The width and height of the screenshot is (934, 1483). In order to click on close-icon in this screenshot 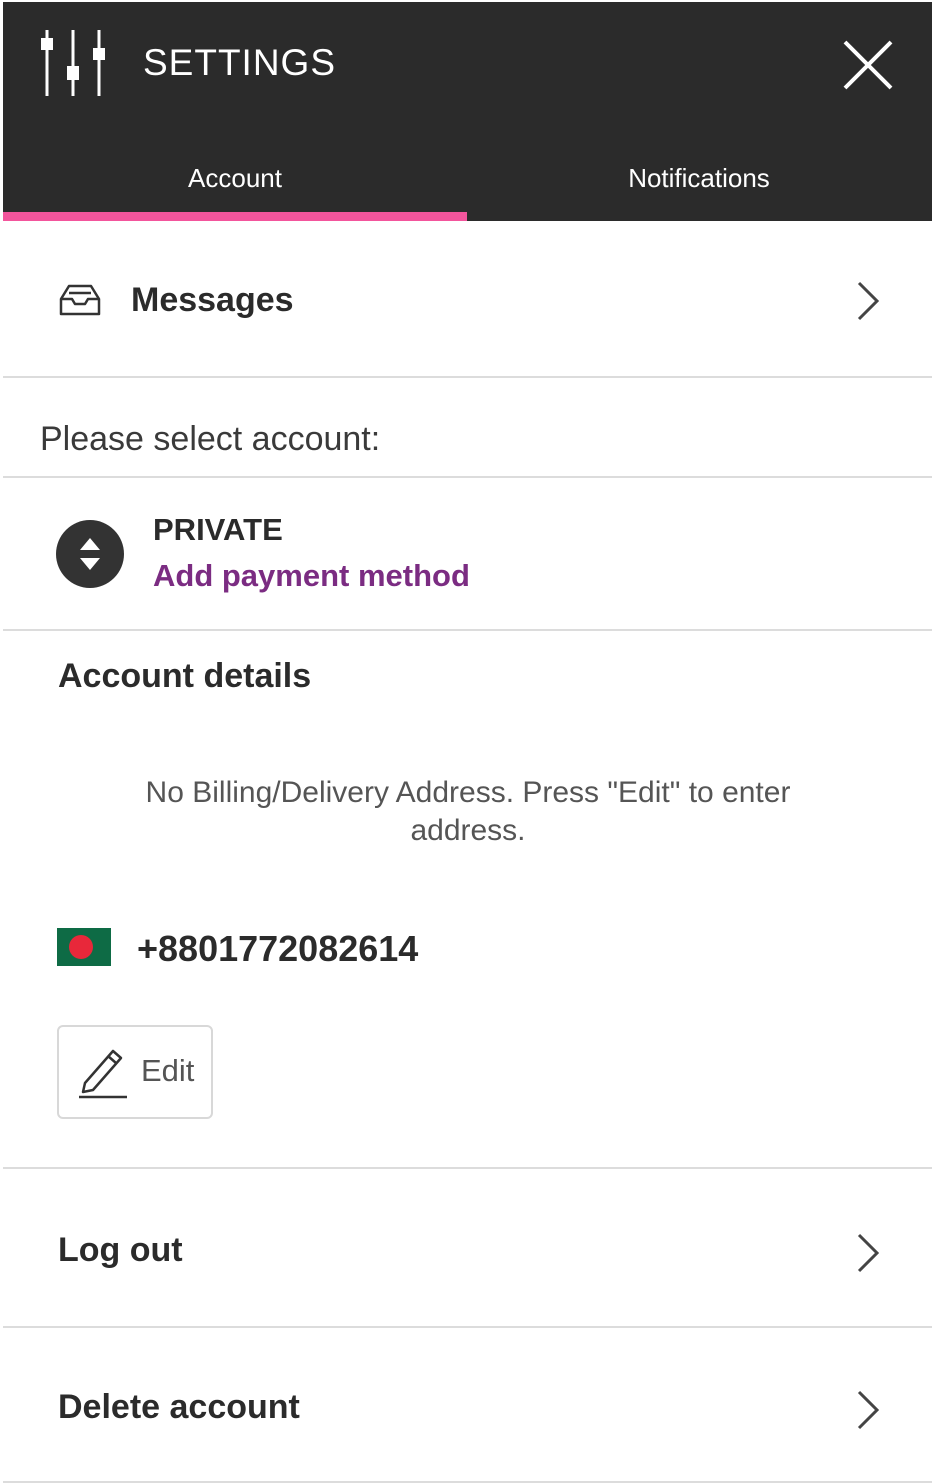, I will do `click(868, 65)`.